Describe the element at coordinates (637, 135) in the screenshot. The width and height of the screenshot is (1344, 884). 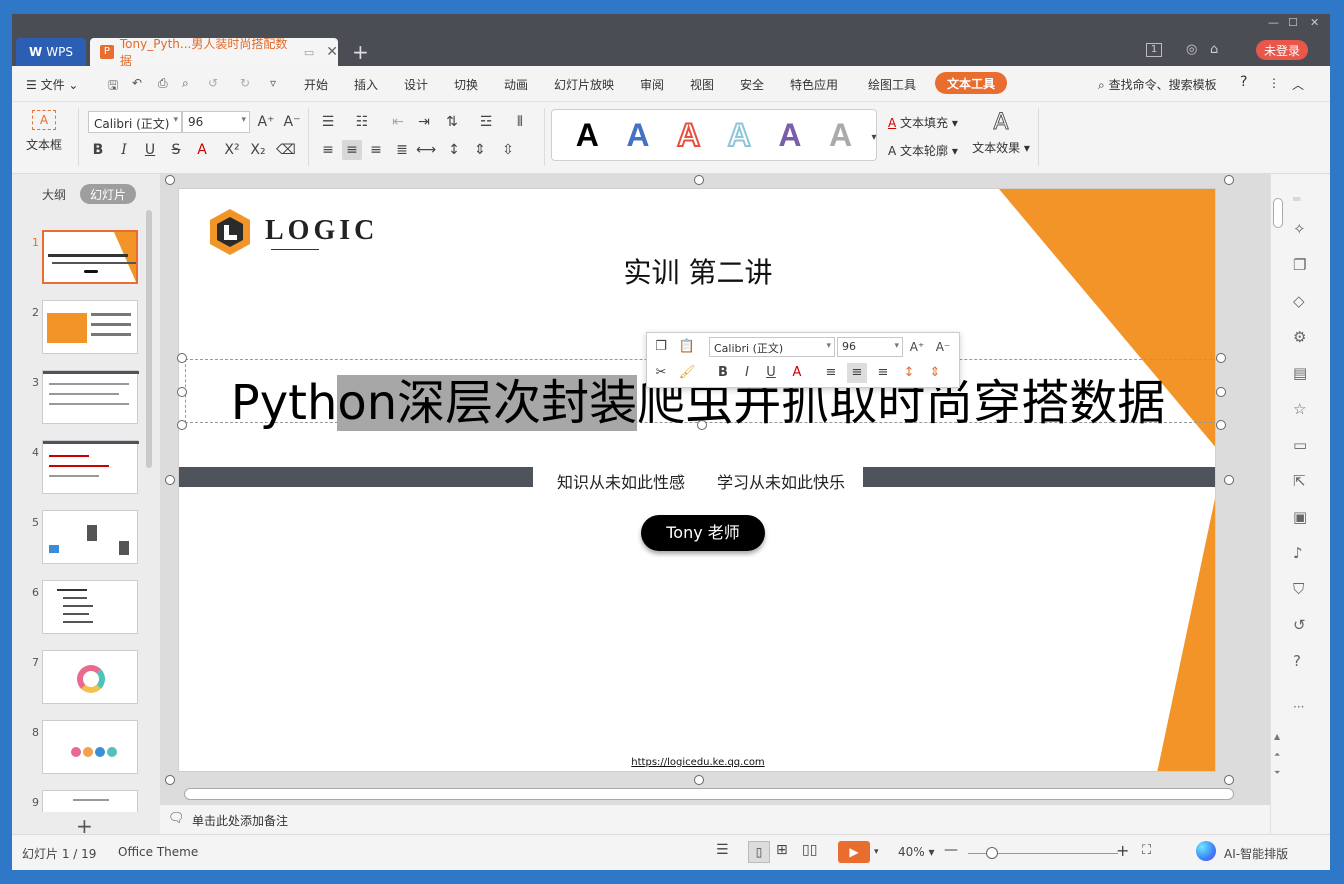
I see `text-style-blue: A` at that location.